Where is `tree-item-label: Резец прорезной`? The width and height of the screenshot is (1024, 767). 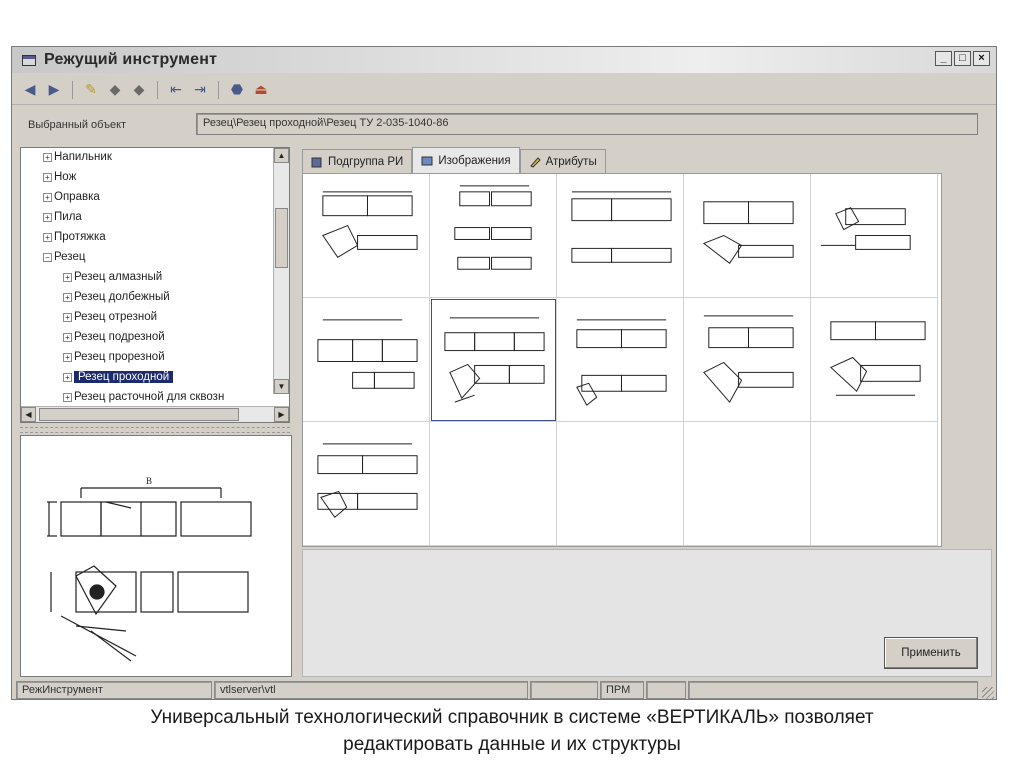
tree-item-label: Резец прорезной is located at coordinates (119, 357).